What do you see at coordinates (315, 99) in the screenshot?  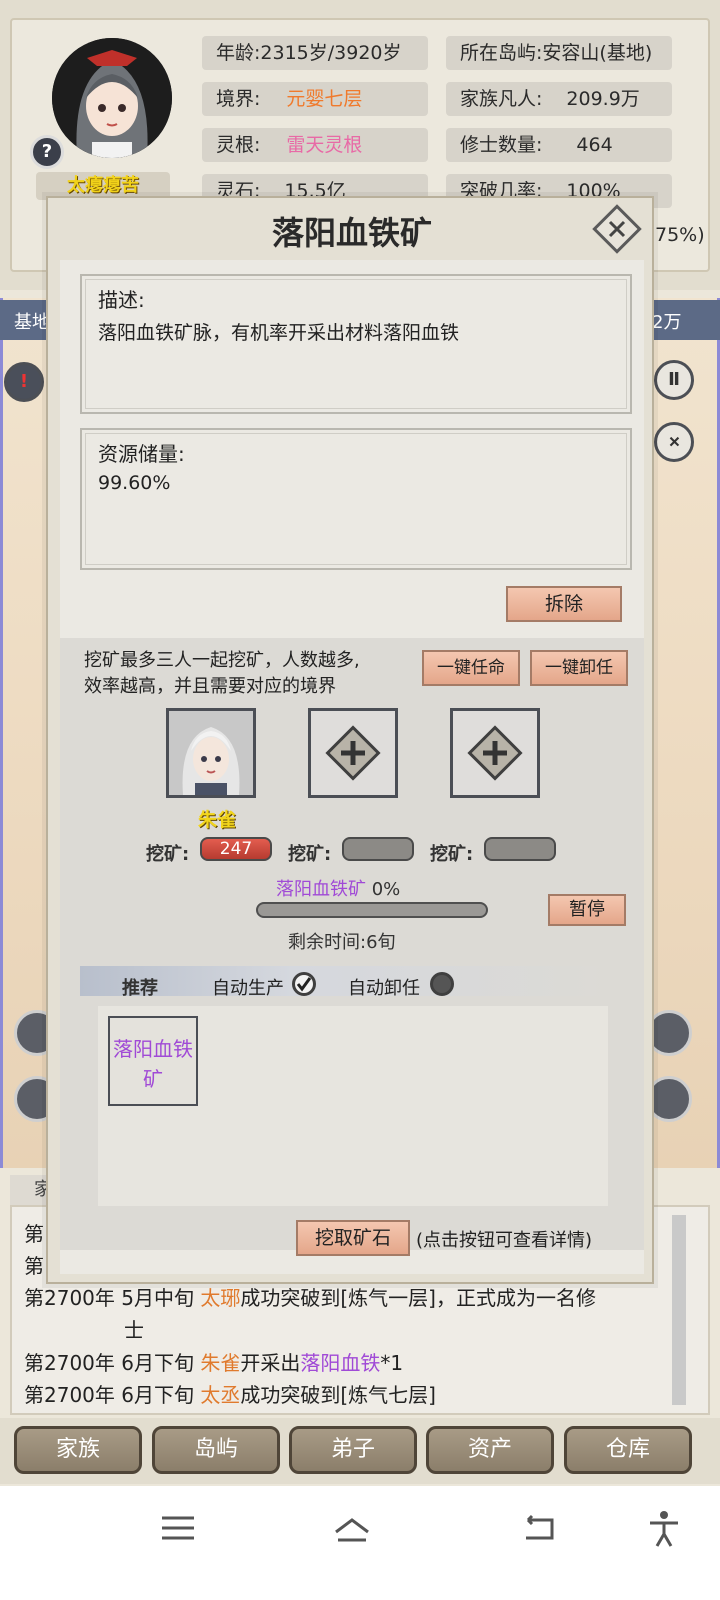 I see `stat-realm: 境界: 元婴七层` at bounding box center [315, 99].